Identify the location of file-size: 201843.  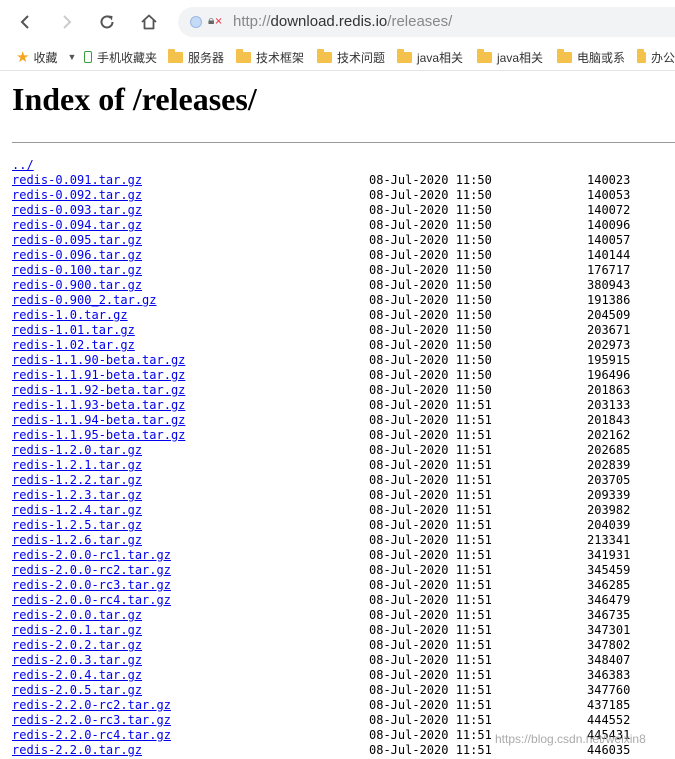
(609, 420).